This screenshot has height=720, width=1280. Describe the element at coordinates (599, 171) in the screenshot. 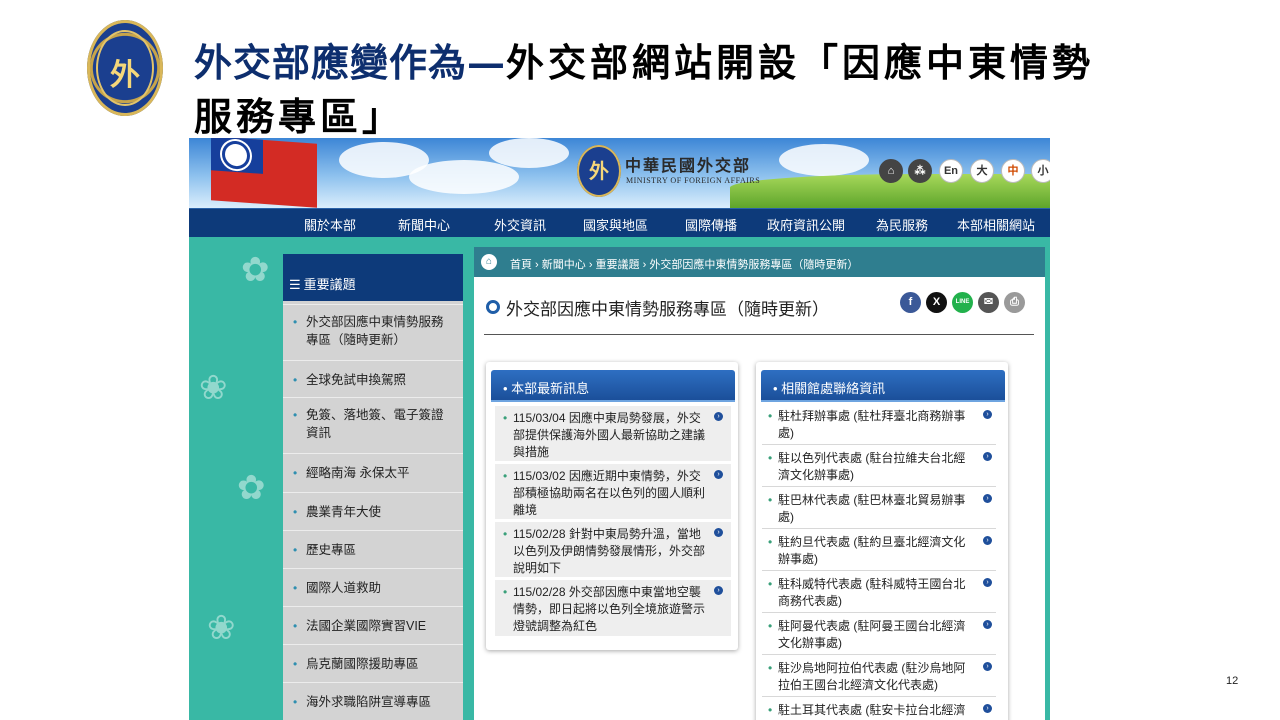

I see `site-logo: 外` at that location.